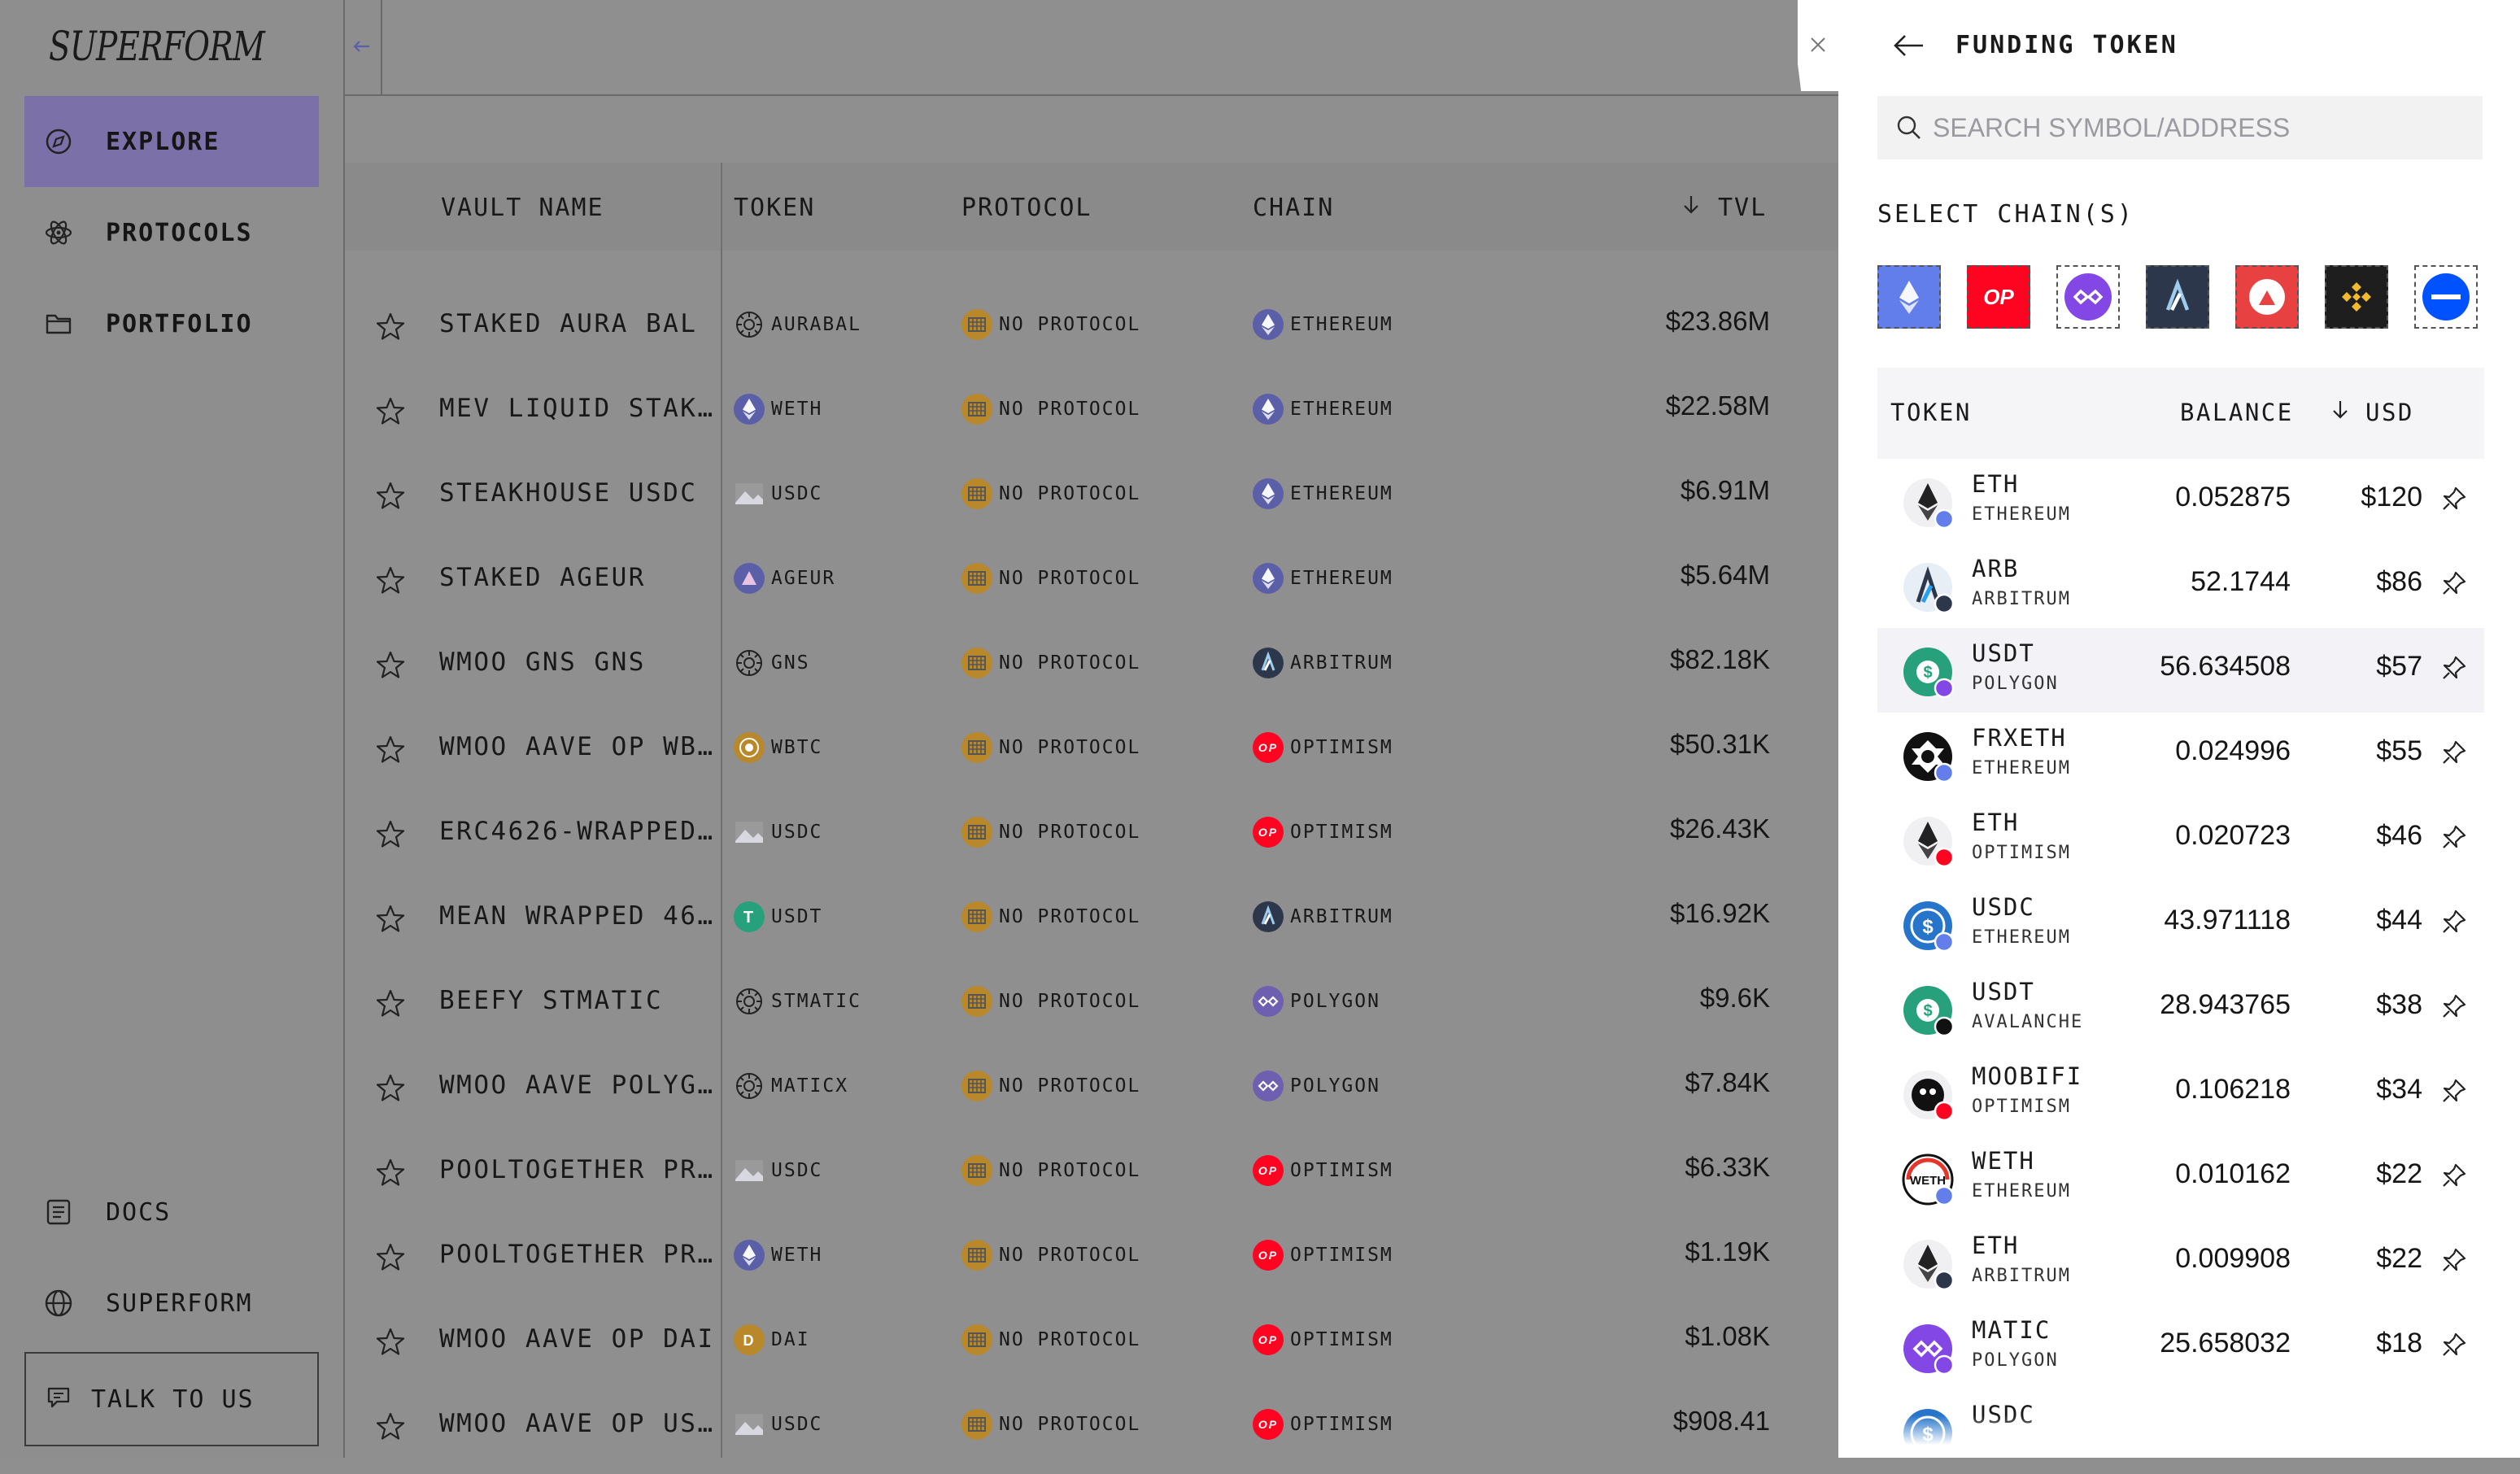 The height and width of the screenshot is (1474, 2520). I want to click on close-icon, so click(1818, 46).